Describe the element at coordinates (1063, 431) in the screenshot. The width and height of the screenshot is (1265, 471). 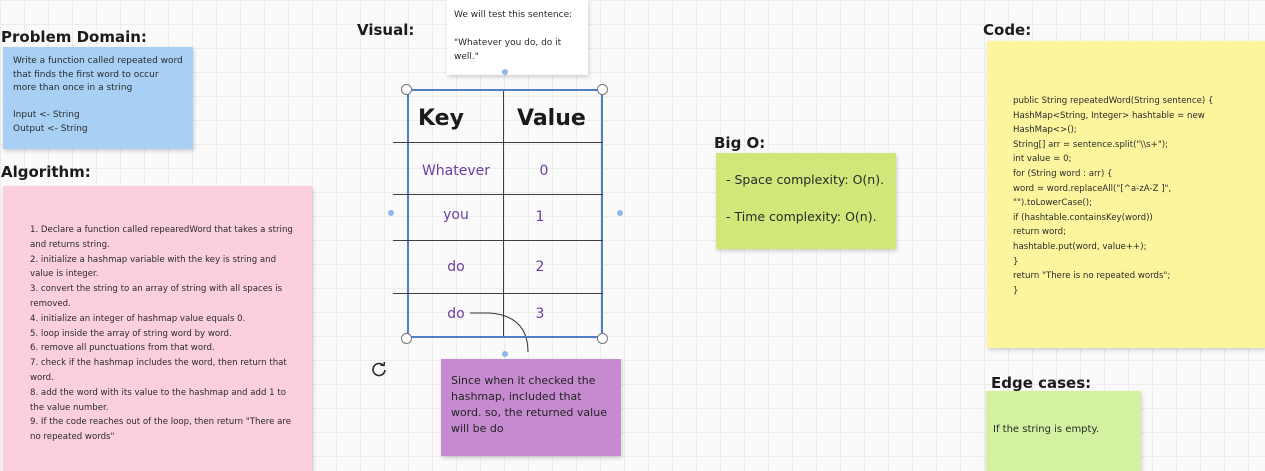
I see `edge-cases-note: If the string is empty.` at that location.